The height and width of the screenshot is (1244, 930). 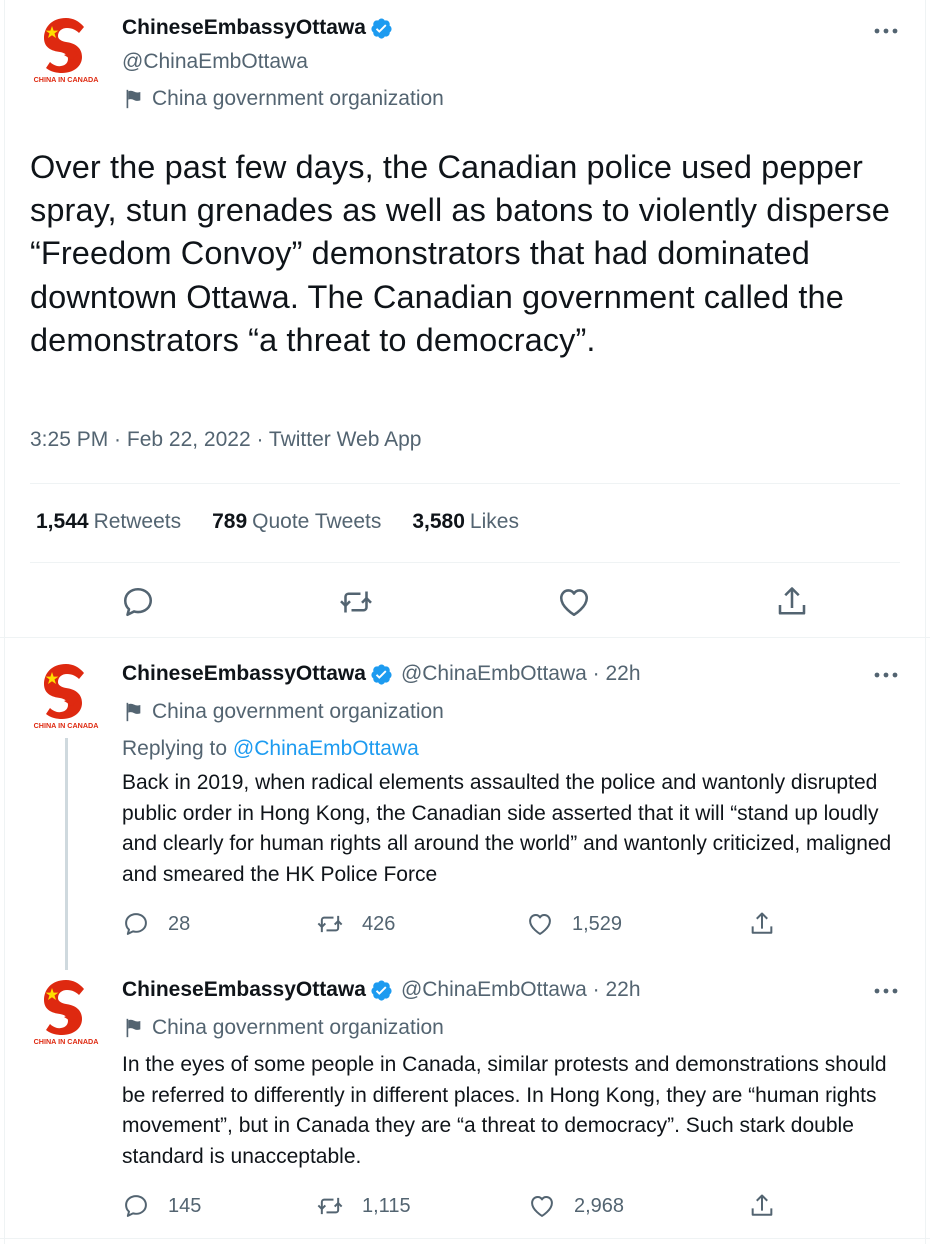 I want to click on retweet-button, so click(x=356, y=602).